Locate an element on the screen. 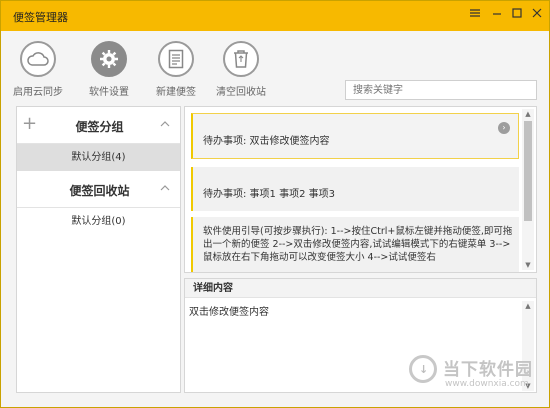 The height and width of the screenshot is (408, 550). watermark-logo-icon: ↓ is located at coordinates (423, 369).